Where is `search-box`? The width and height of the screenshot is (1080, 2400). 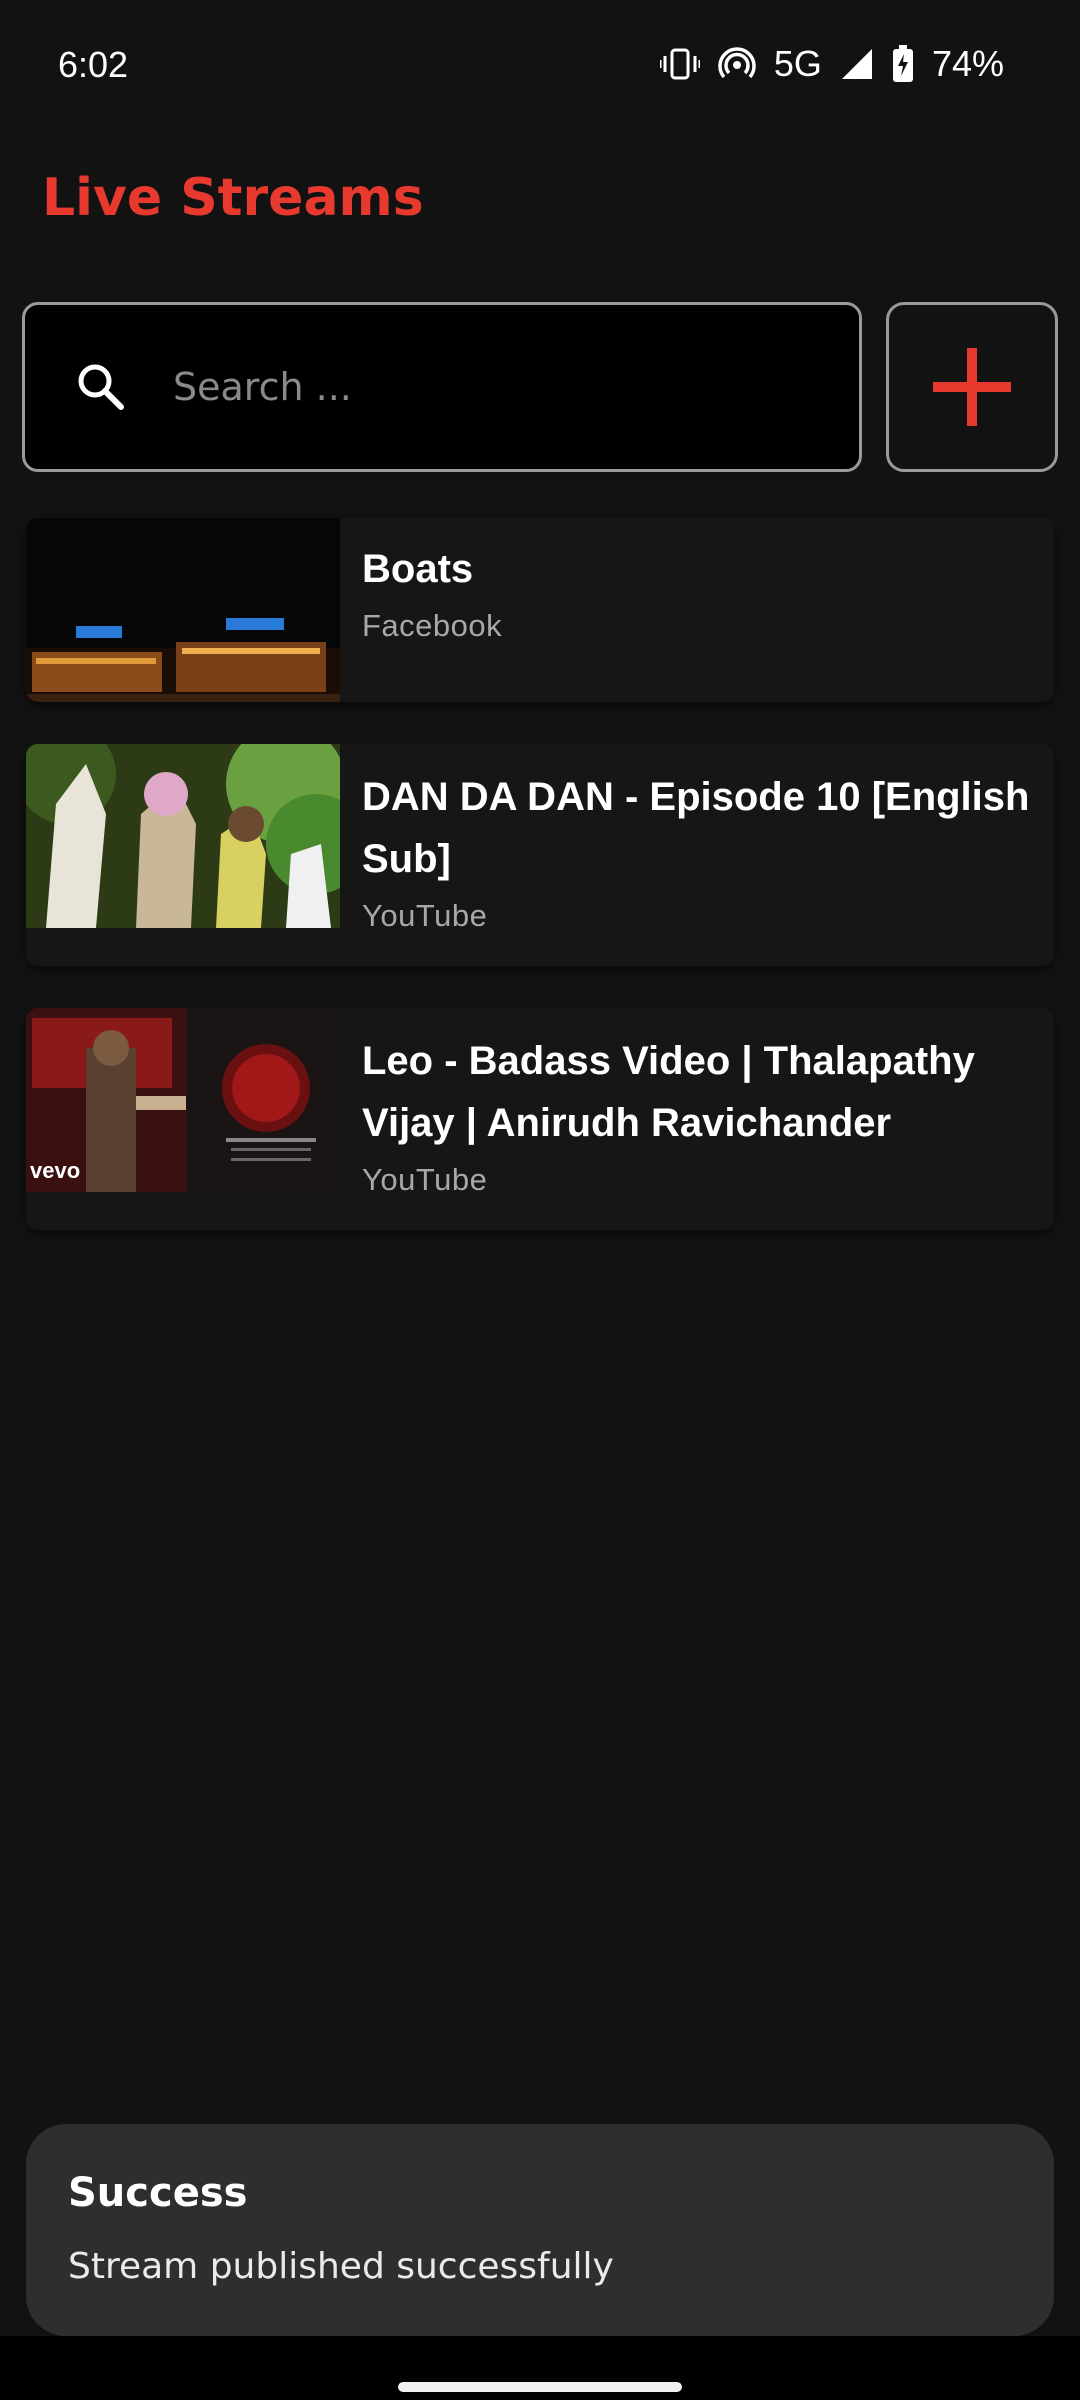
search-box is located at coordinates (442, 387).